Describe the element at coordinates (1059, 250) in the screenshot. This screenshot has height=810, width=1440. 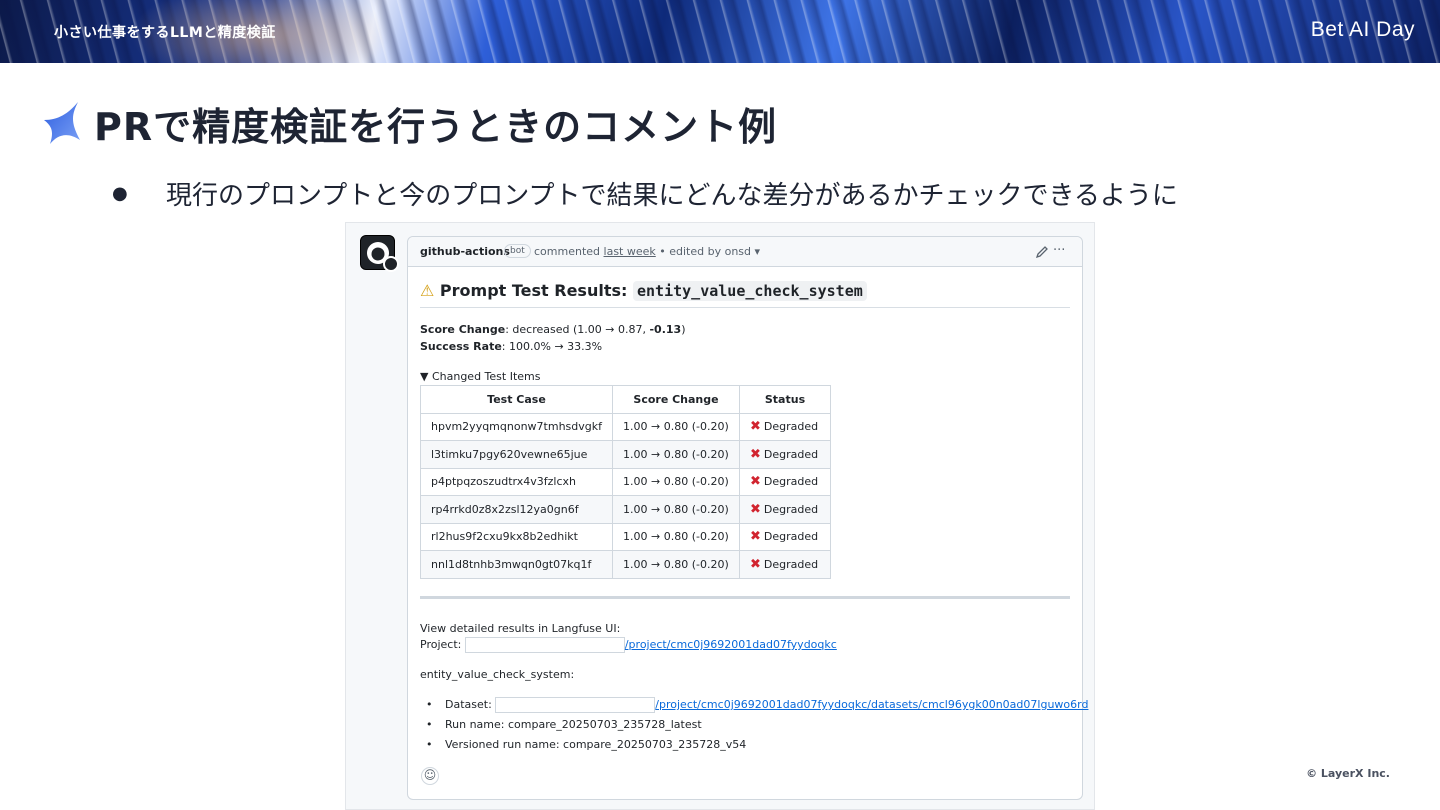
I see `kebab-menu-icon: ···` at that location.